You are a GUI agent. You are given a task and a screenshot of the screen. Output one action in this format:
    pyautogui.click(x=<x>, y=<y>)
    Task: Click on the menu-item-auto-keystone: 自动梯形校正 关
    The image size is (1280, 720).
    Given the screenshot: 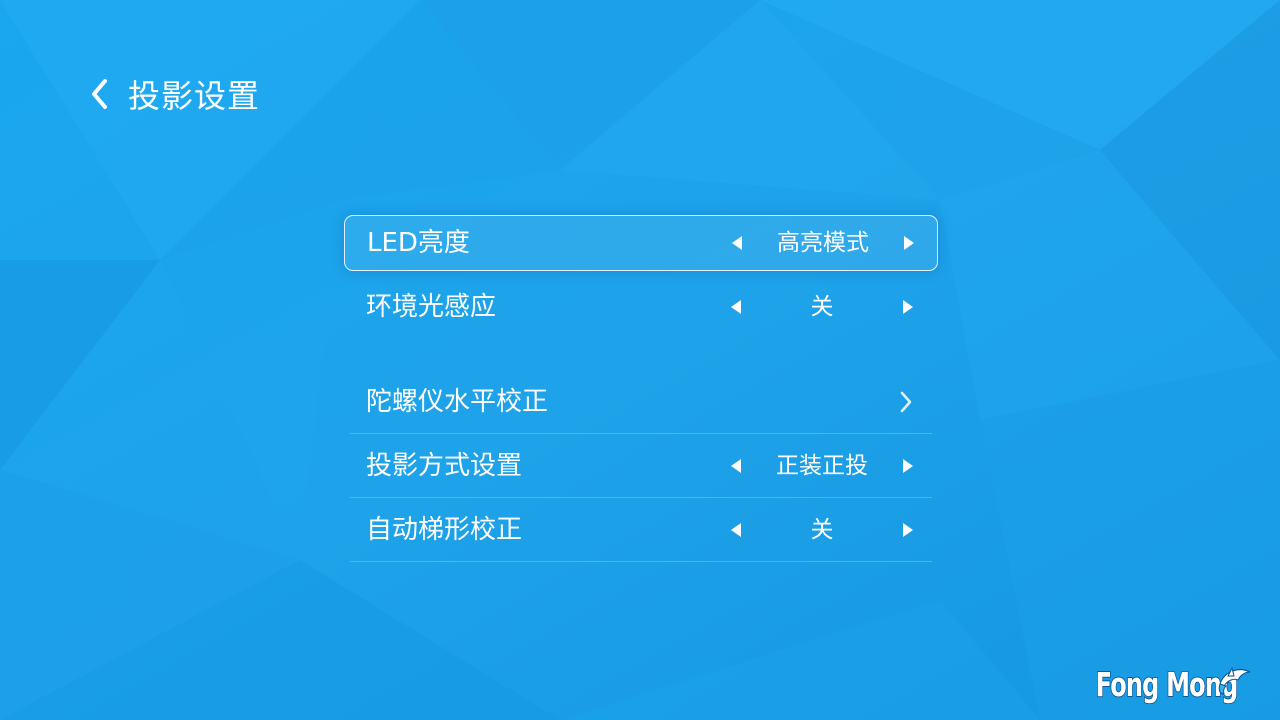 What is the action you would take?
    pyautogui.click(x=641, y=532)
    